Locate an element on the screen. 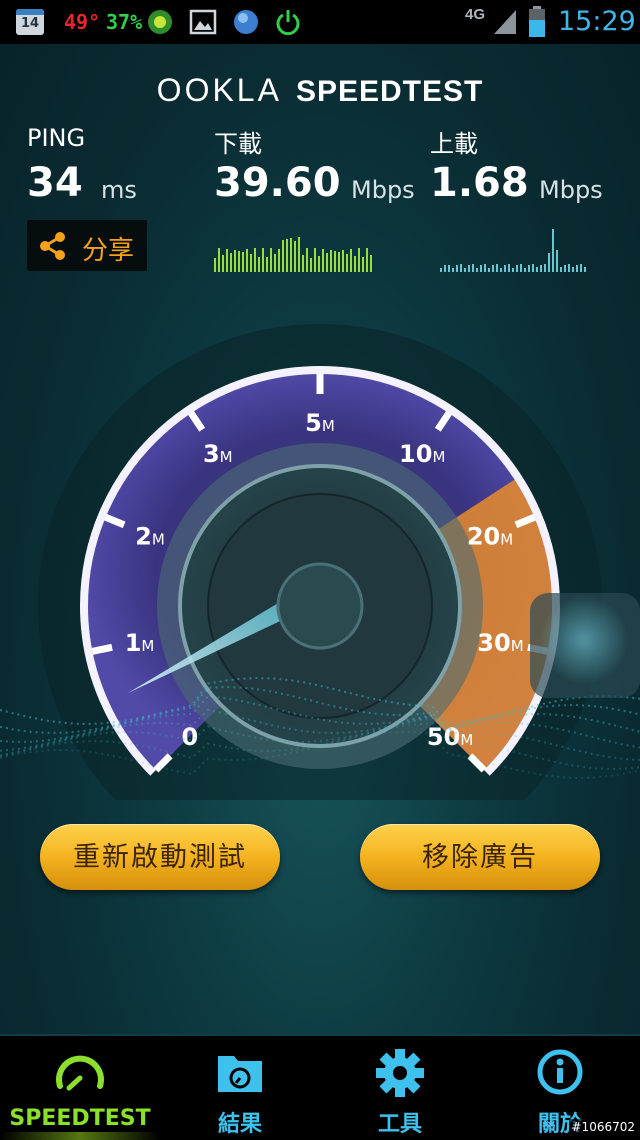 The width and height of the screenshot is (640, 1140). download-unit: Mbps is located at coordinates (383, 190).